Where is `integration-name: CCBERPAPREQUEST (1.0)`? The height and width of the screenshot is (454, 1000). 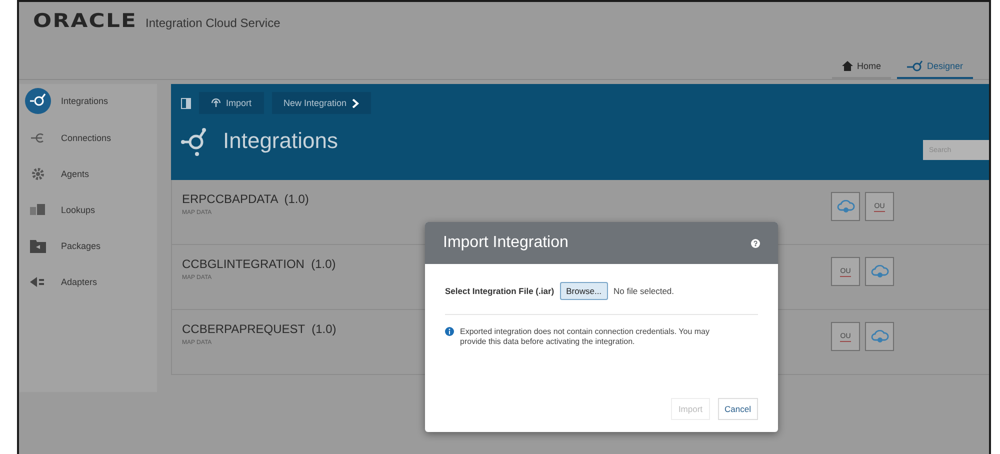 integration-name: CCBERPAPREQUEST (1.0) is located at coordinates (259, 329).